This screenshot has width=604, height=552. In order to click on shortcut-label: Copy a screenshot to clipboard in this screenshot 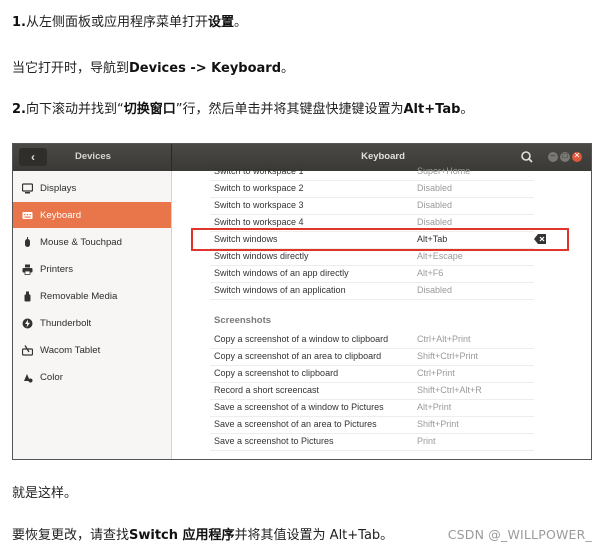, I will do `click(276, 373)`.